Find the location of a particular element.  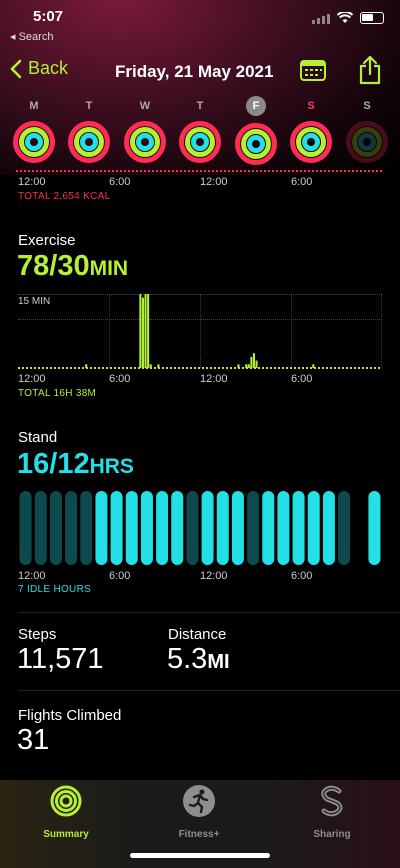

day-3: T is located at coordinates (200, 133).